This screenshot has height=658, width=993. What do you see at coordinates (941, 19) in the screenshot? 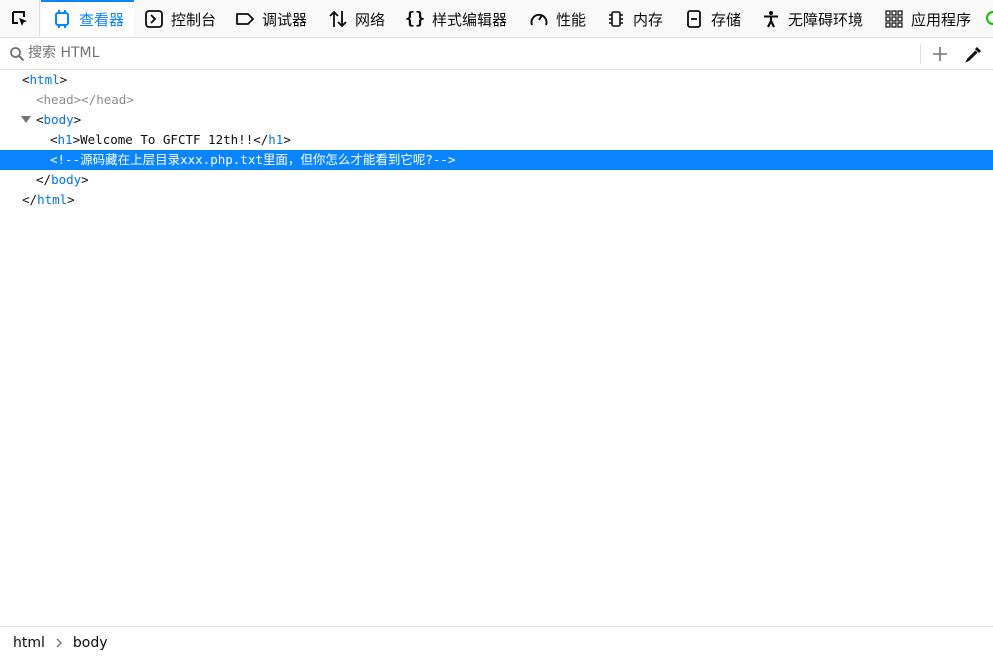
I see `tab-label: 应用程序` at bounding box center [941, 19].